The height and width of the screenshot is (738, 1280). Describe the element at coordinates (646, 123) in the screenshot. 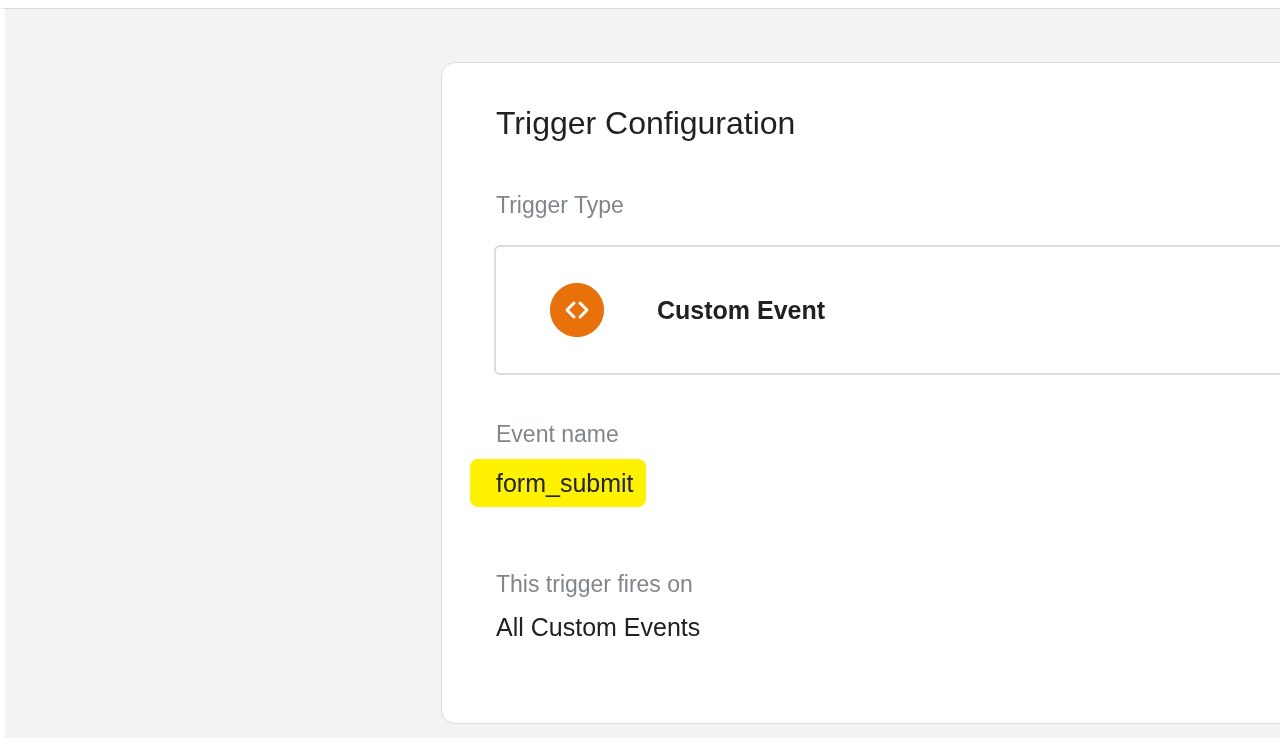

I see `card-title: Trigger Configuration` at that location.